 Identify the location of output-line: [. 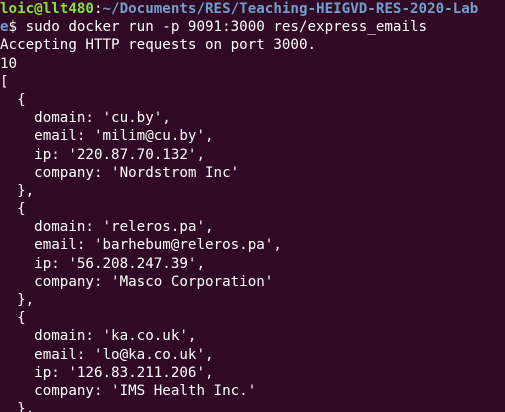
(4, 81).